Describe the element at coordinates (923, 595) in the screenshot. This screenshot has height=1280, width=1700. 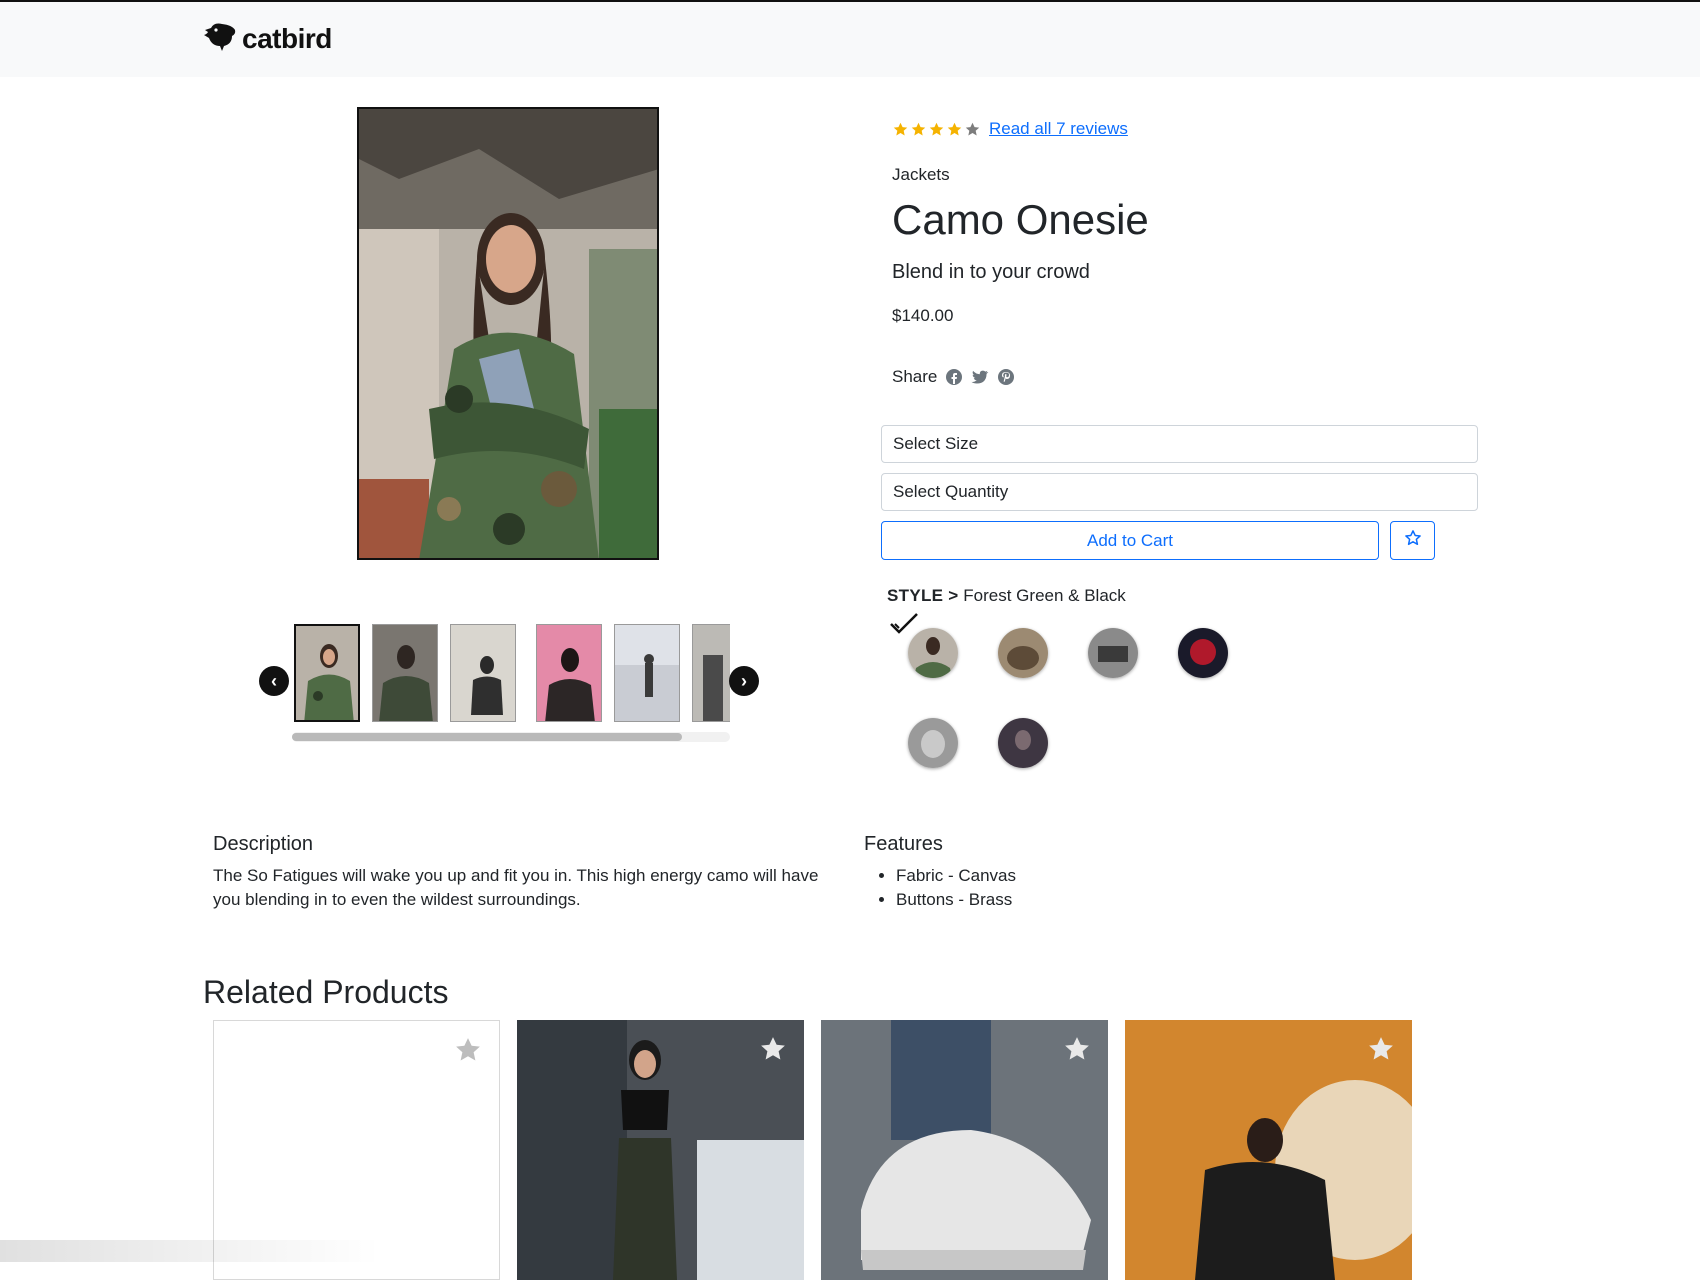
I see `style-label: STYLE >` at that location.